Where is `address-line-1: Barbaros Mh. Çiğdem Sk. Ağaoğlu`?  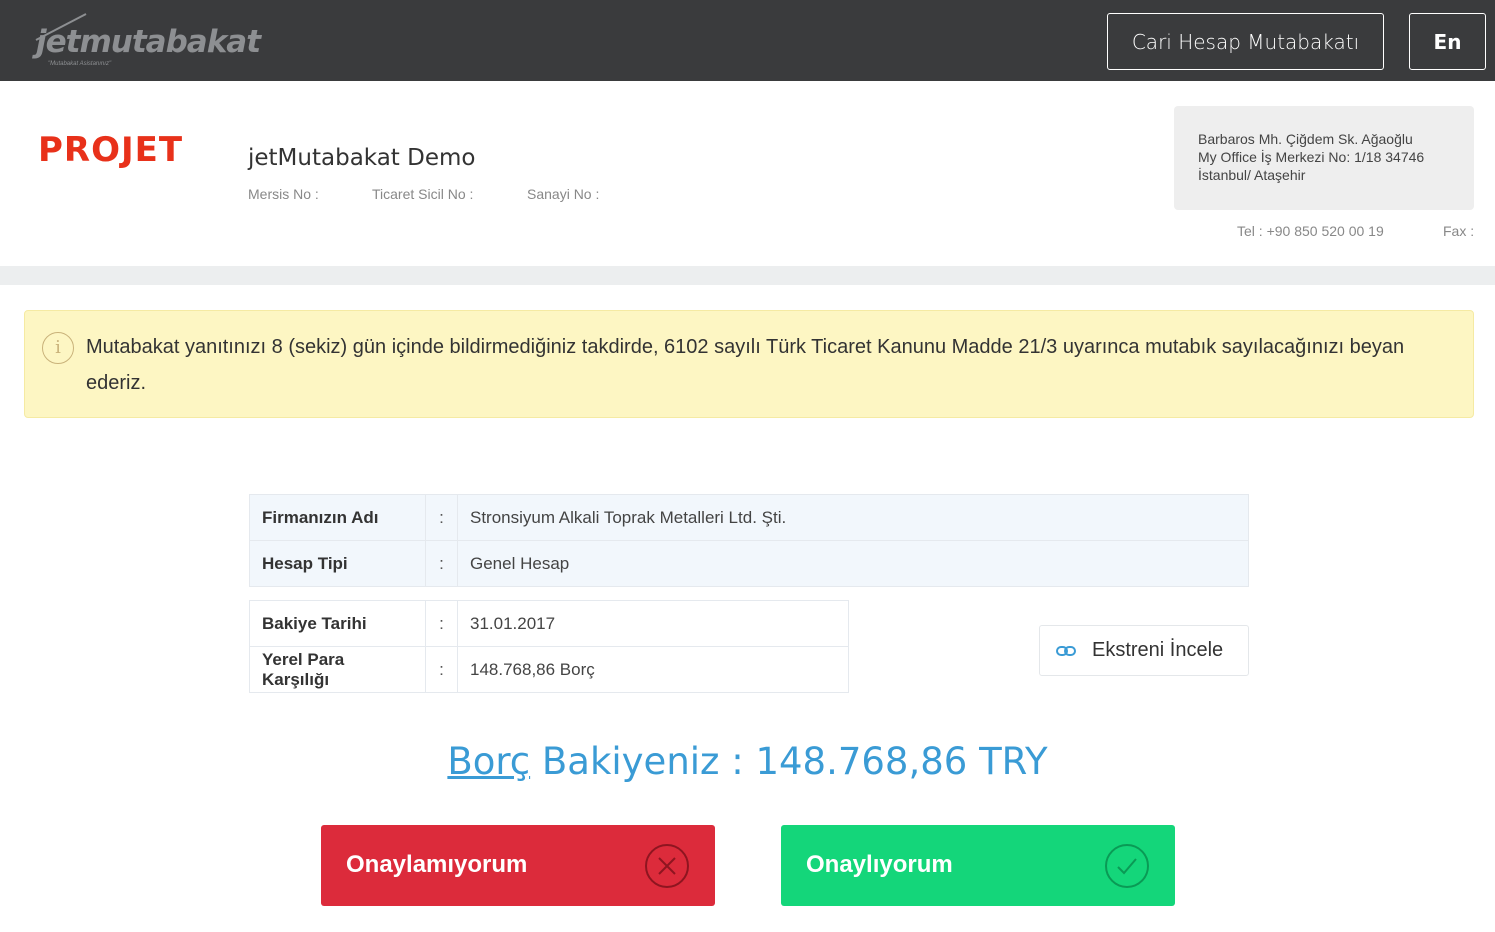
address-line-1: Barbaros Mh. Çiğdem Sk. Ağaoğlu is located at coordinates (1305, 139).